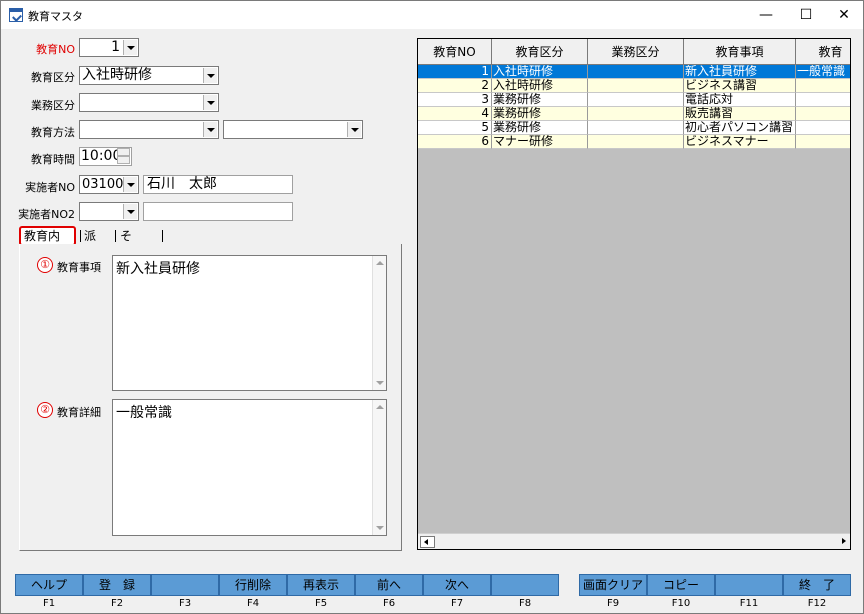  Describe the element at coordinates (123, 160) in the screenshot. I see `spin-down-icon` at that location.